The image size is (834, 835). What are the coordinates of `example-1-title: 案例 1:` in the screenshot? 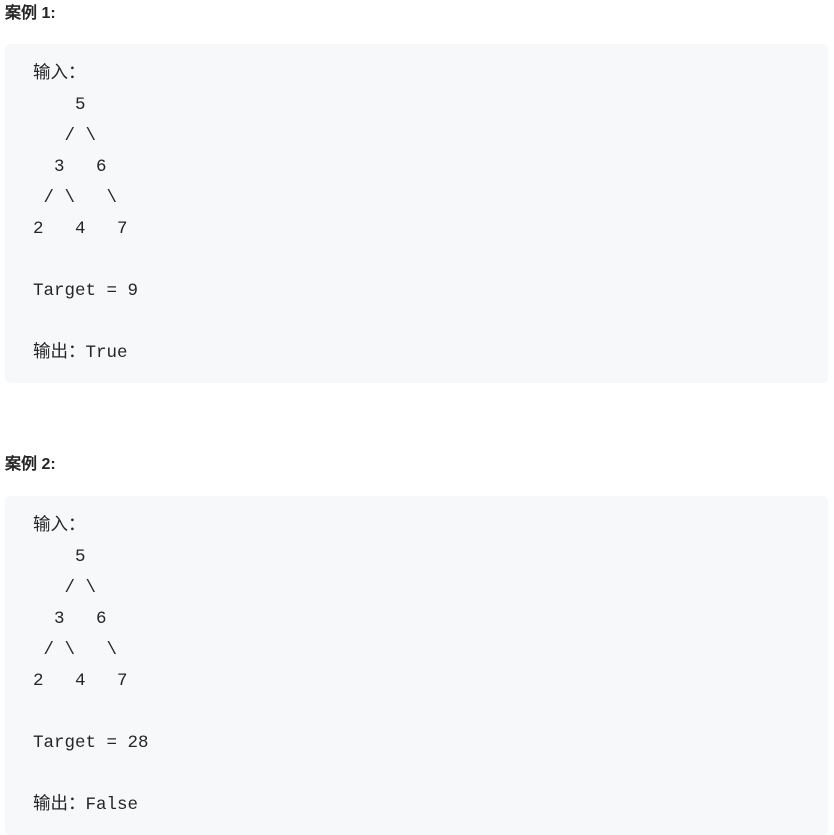 It's located at (30, 13).